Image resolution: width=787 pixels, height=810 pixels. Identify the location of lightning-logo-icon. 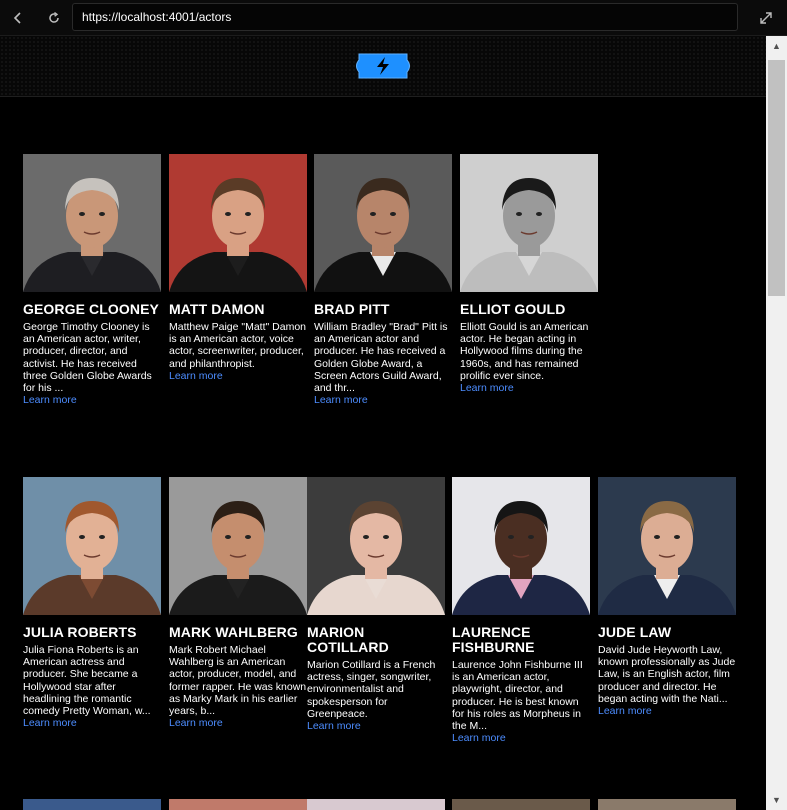
(383, 66).